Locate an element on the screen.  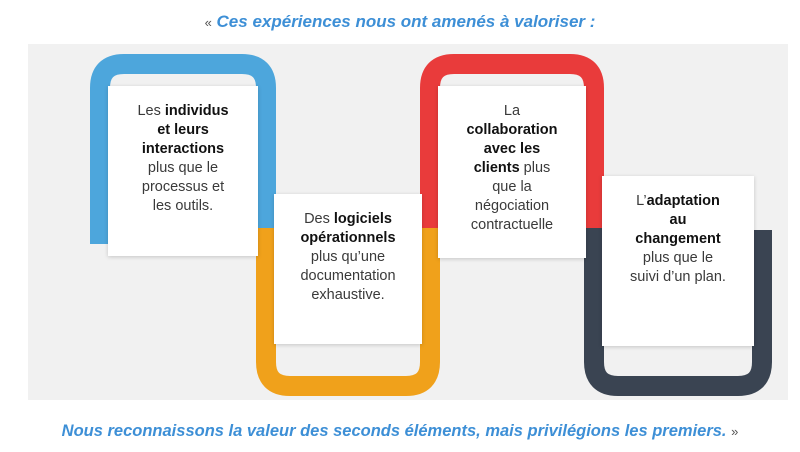
value-plain: documentation is located at coordinates (348, 276).